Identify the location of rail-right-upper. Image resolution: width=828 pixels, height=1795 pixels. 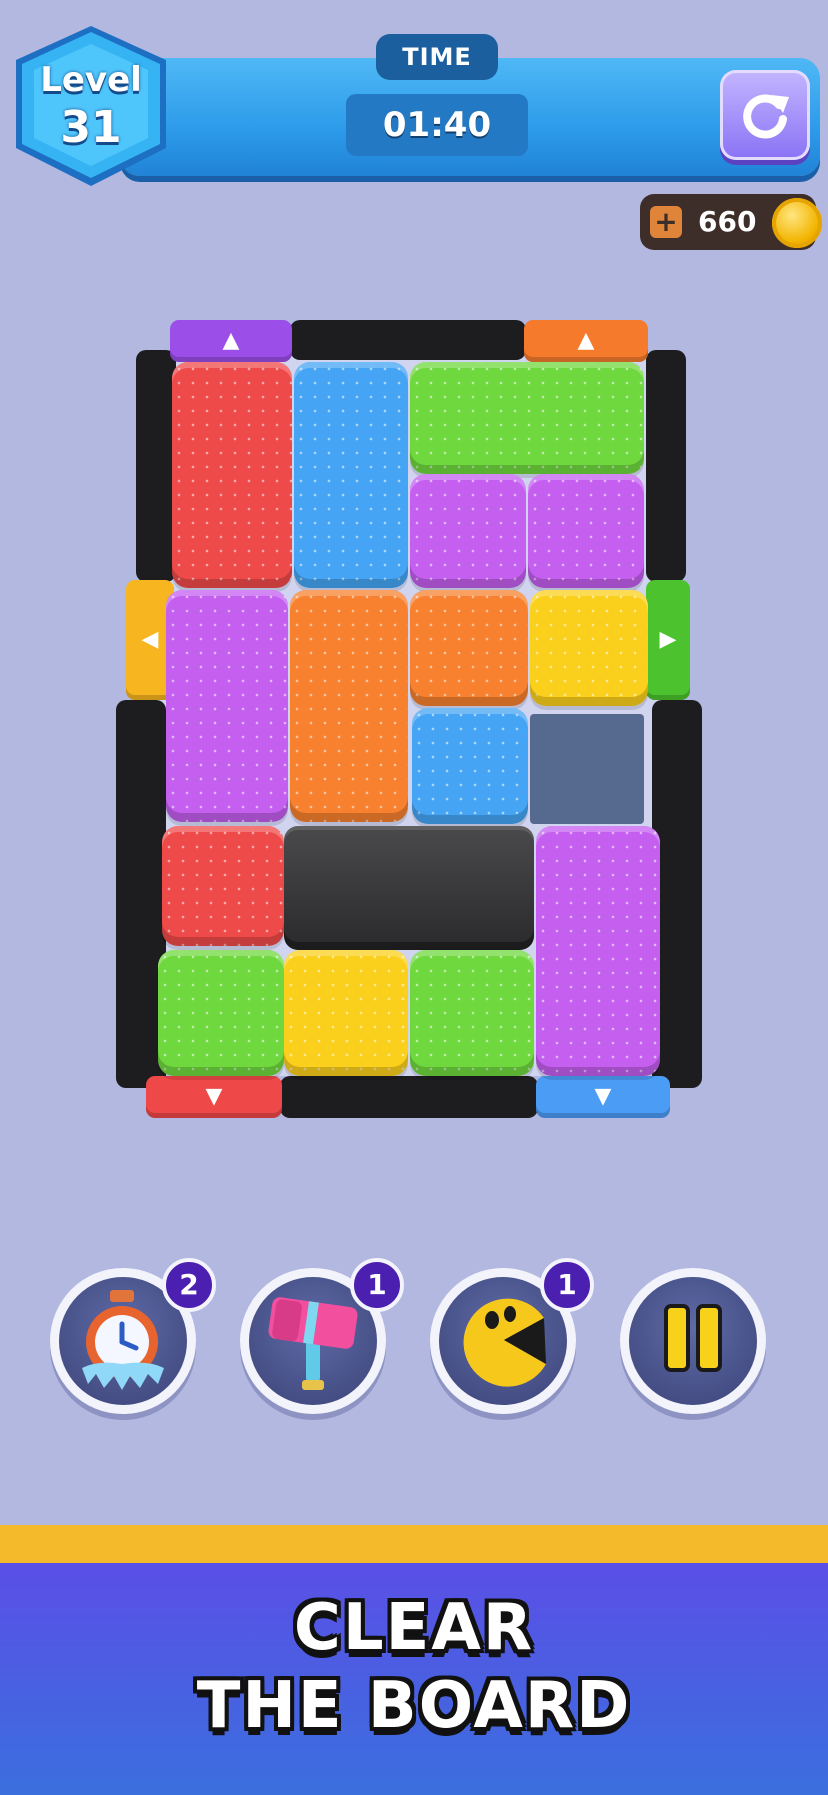
(666, 466).